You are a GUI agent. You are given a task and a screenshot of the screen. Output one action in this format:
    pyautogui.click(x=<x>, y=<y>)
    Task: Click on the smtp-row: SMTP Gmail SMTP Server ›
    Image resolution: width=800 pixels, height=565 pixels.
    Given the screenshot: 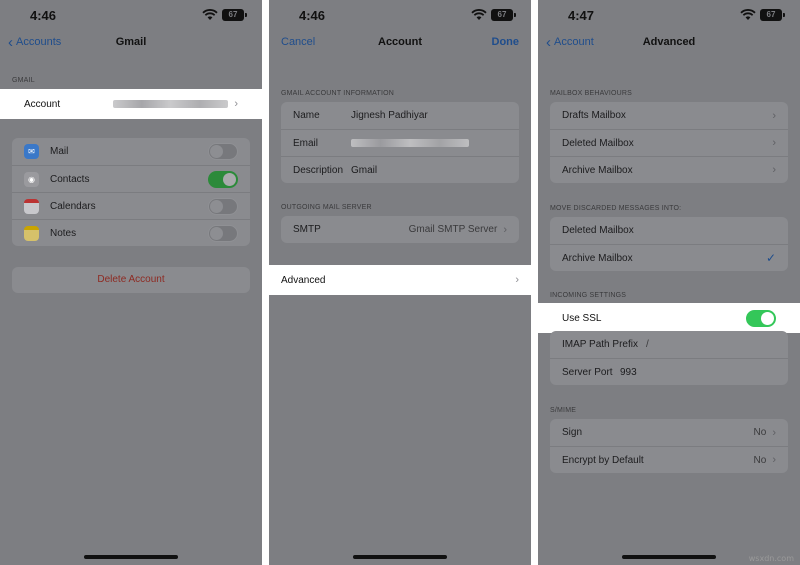 What is the action you would take?
    pyautogui.click(x=400, y=229)
    